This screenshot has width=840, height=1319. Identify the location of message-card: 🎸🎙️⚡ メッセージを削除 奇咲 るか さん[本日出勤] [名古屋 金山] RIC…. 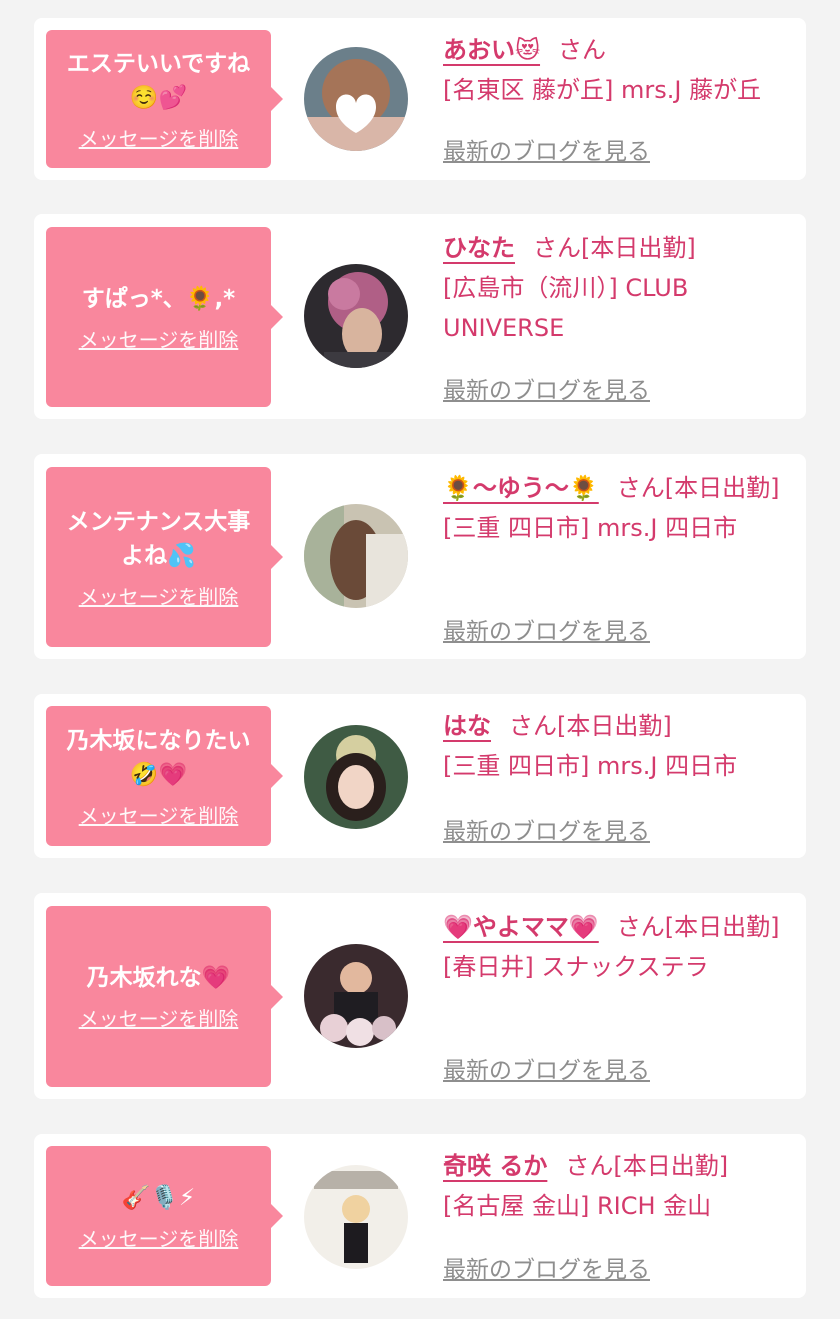
(420, 1216).